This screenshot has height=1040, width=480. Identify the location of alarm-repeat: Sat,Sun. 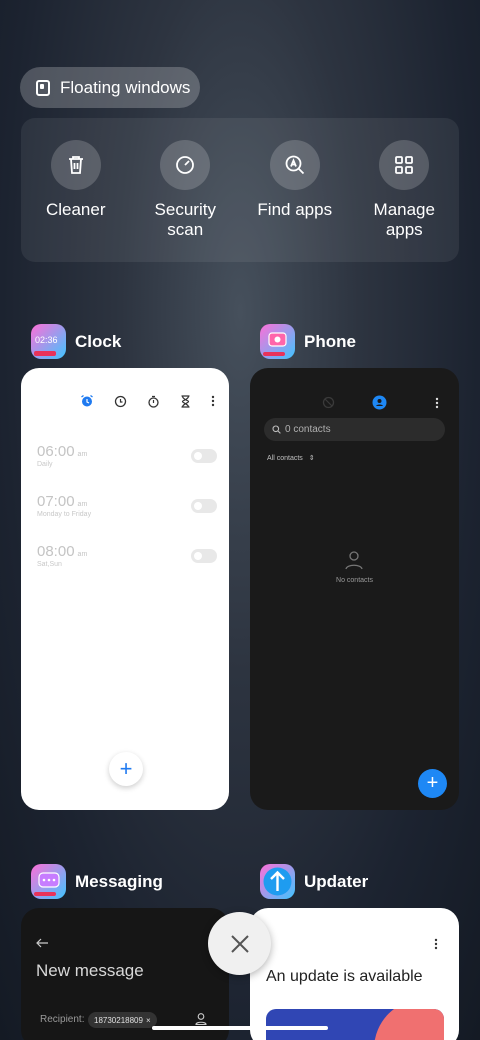
(49, 564).